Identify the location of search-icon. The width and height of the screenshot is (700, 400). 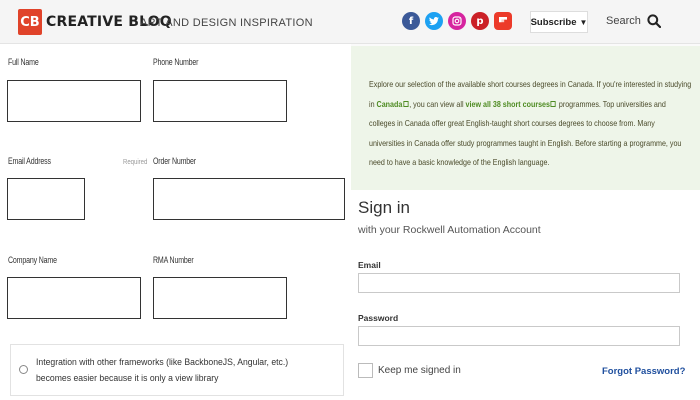
(654, 21).